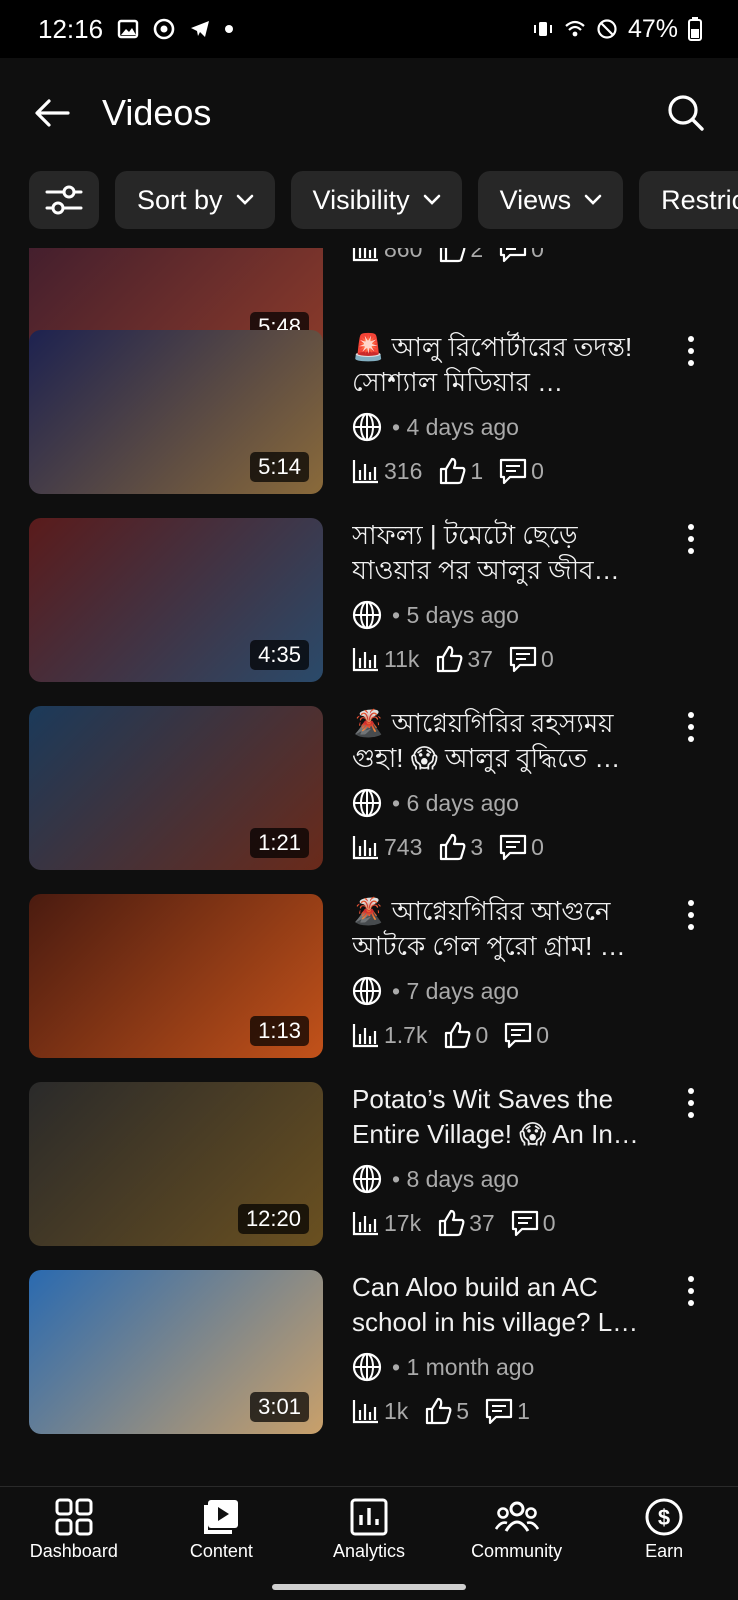 This screenshot has width=738, height=1600. Describe the element at coordinates (460, 471) in the screenshot. I see `likes-stat: 1` at that location.